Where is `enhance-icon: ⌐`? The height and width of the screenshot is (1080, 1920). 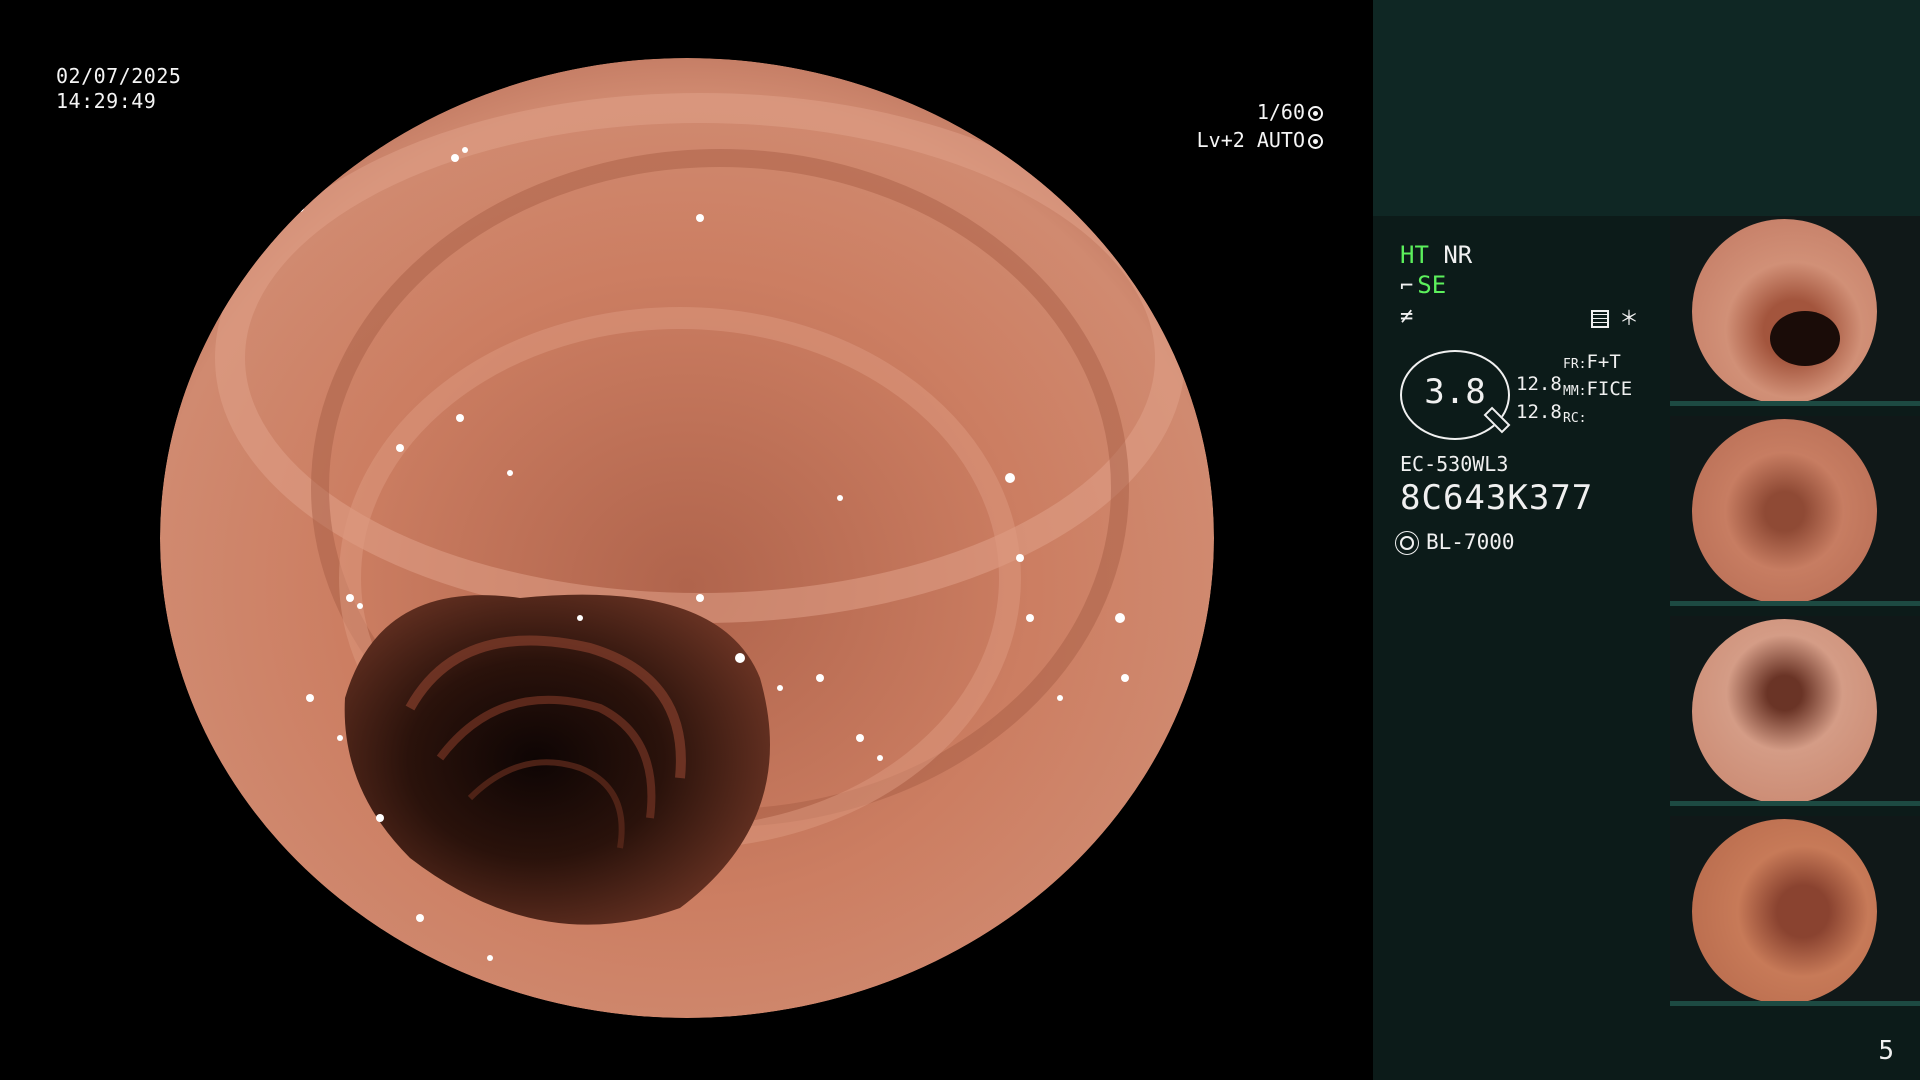 enhance-icon: ⌐ is located at coordinates (1407, 286).